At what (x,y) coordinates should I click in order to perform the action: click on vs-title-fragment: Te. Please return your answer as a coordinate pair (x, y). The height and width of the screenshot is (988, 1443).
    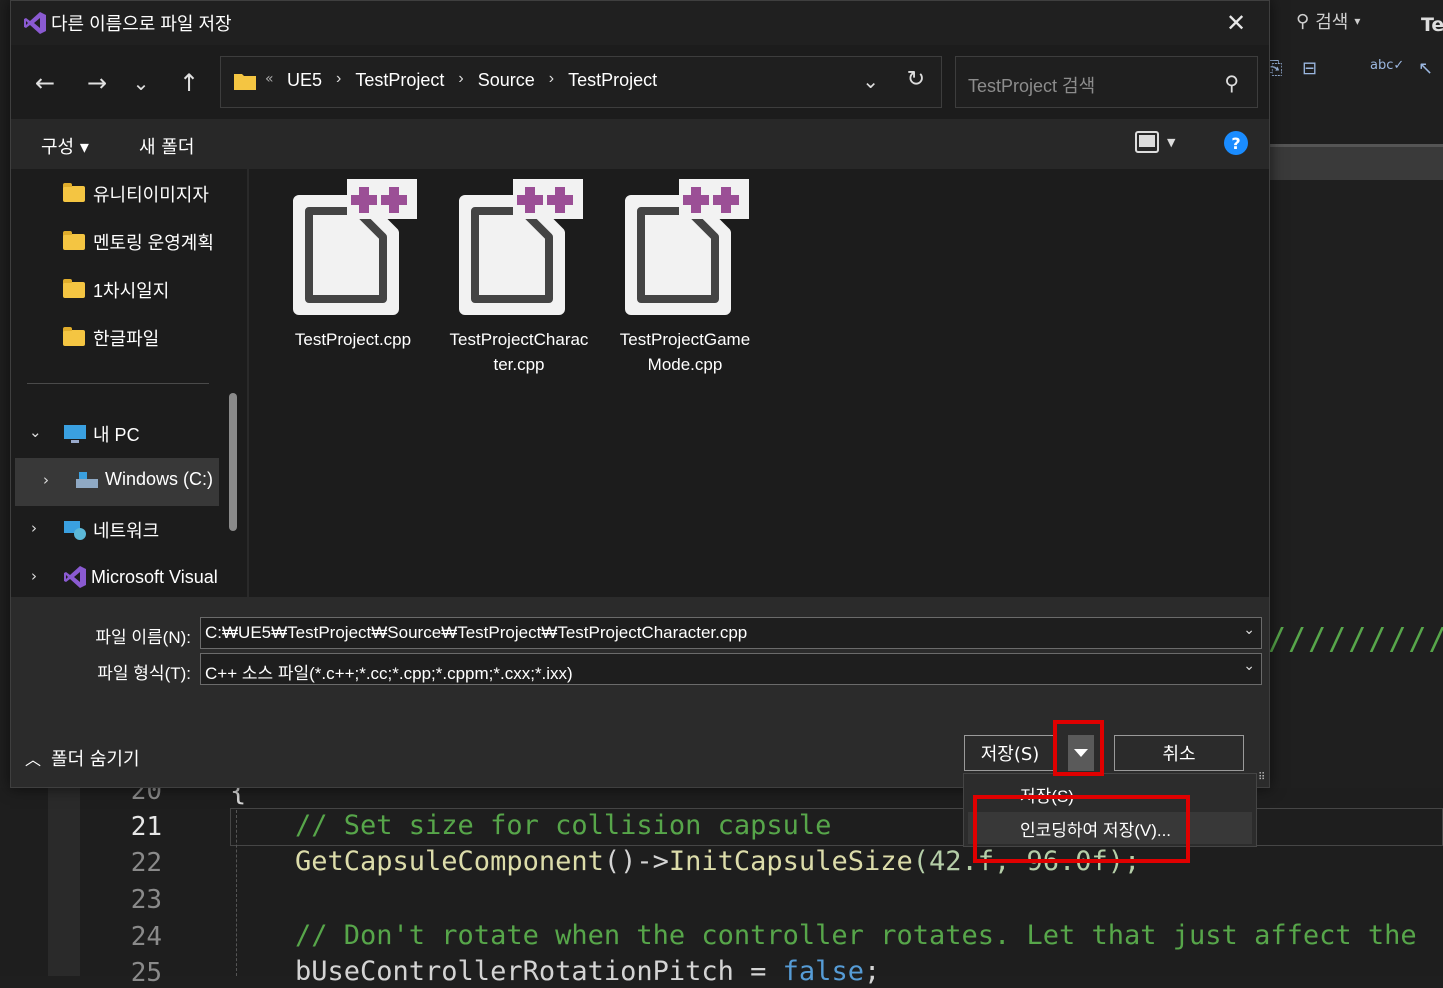
    Looking at the image, I should click on (1432, 25).